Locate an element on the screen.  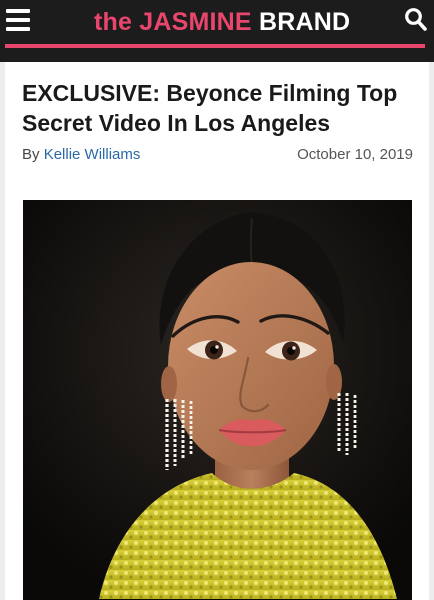
search-icon is located at coordinates (416, 20).